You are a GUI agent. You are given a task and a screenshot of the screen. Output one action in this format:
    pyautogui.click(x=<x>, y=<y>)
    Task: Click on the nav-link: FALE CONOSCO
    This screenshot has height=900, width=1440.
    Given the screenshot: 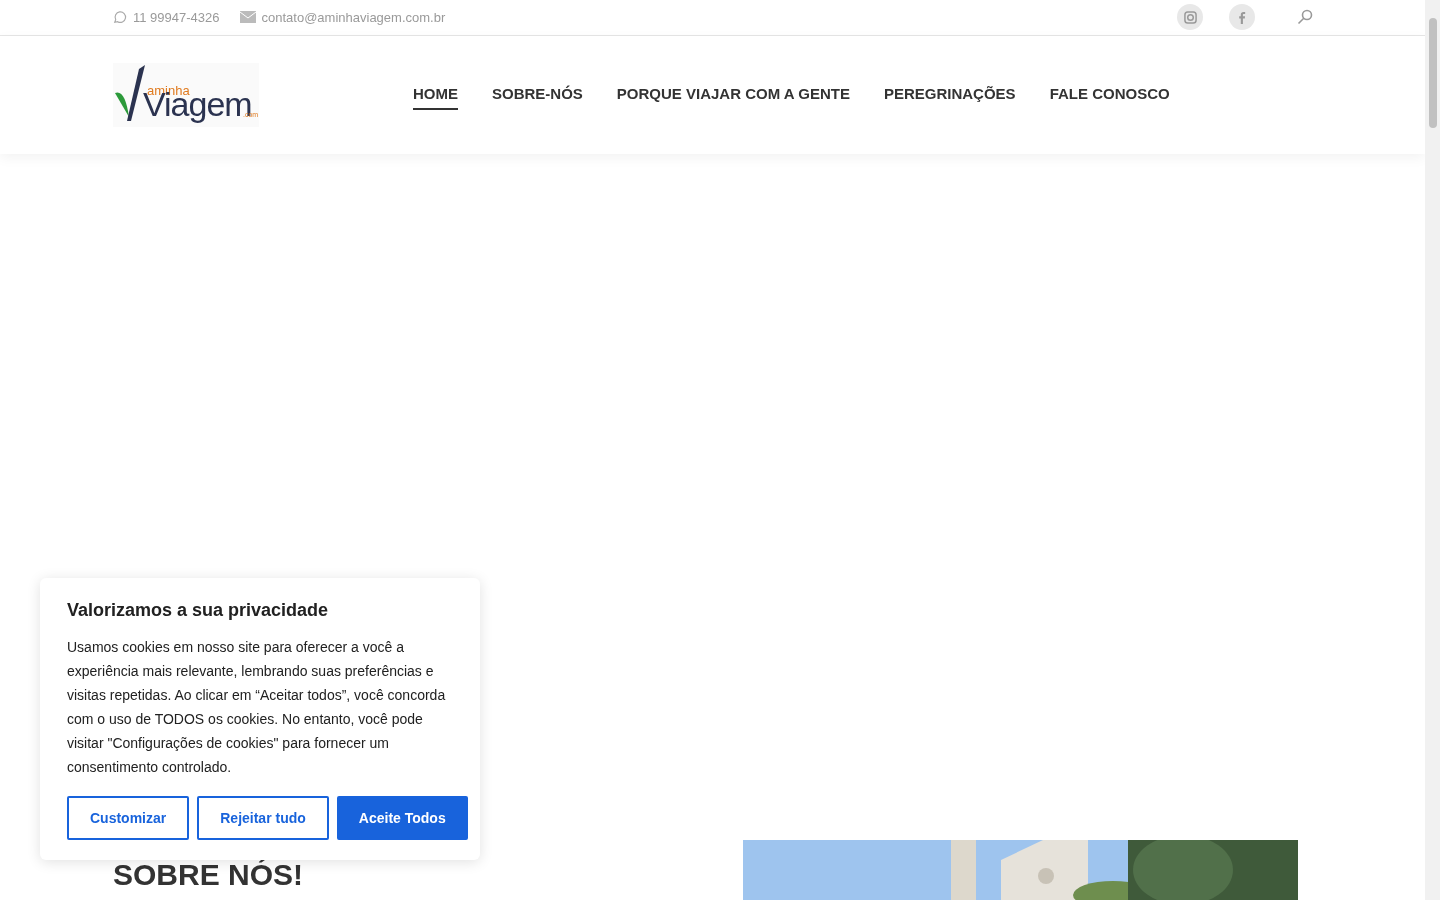 What is the action you would take?
    pyautogui.click(x=1109, y=95)
    